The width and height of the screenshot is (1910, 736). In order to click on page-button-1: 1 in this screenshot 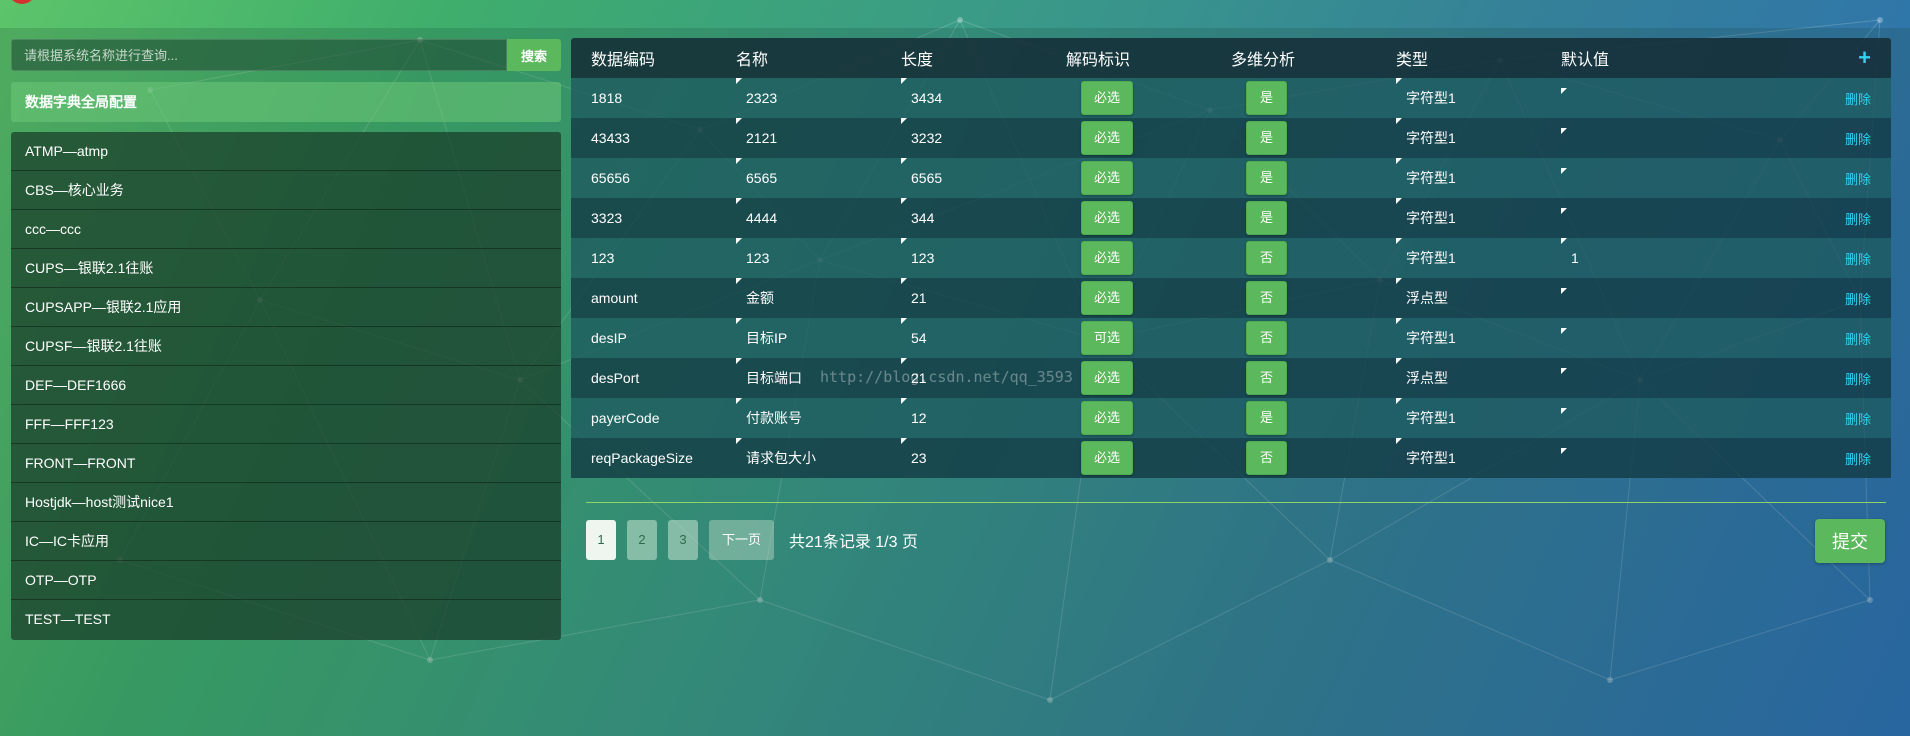, I will do `click(601, 540)`.